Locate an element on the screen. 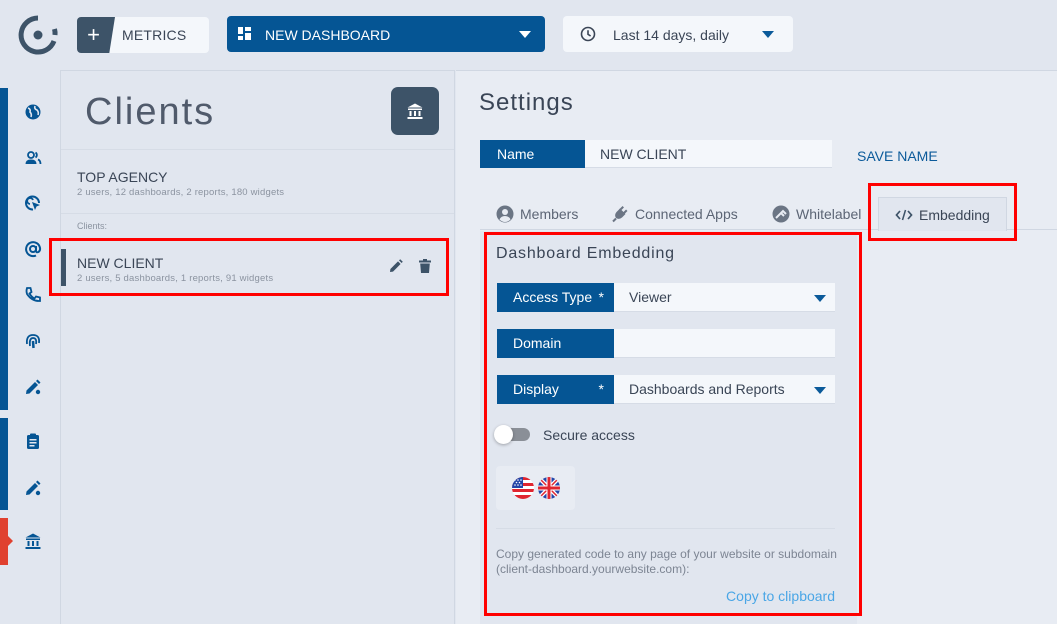 The height and width of the screenshot is (624, 1057). clients-caption: Clients: is located at coordinates (92, 226).